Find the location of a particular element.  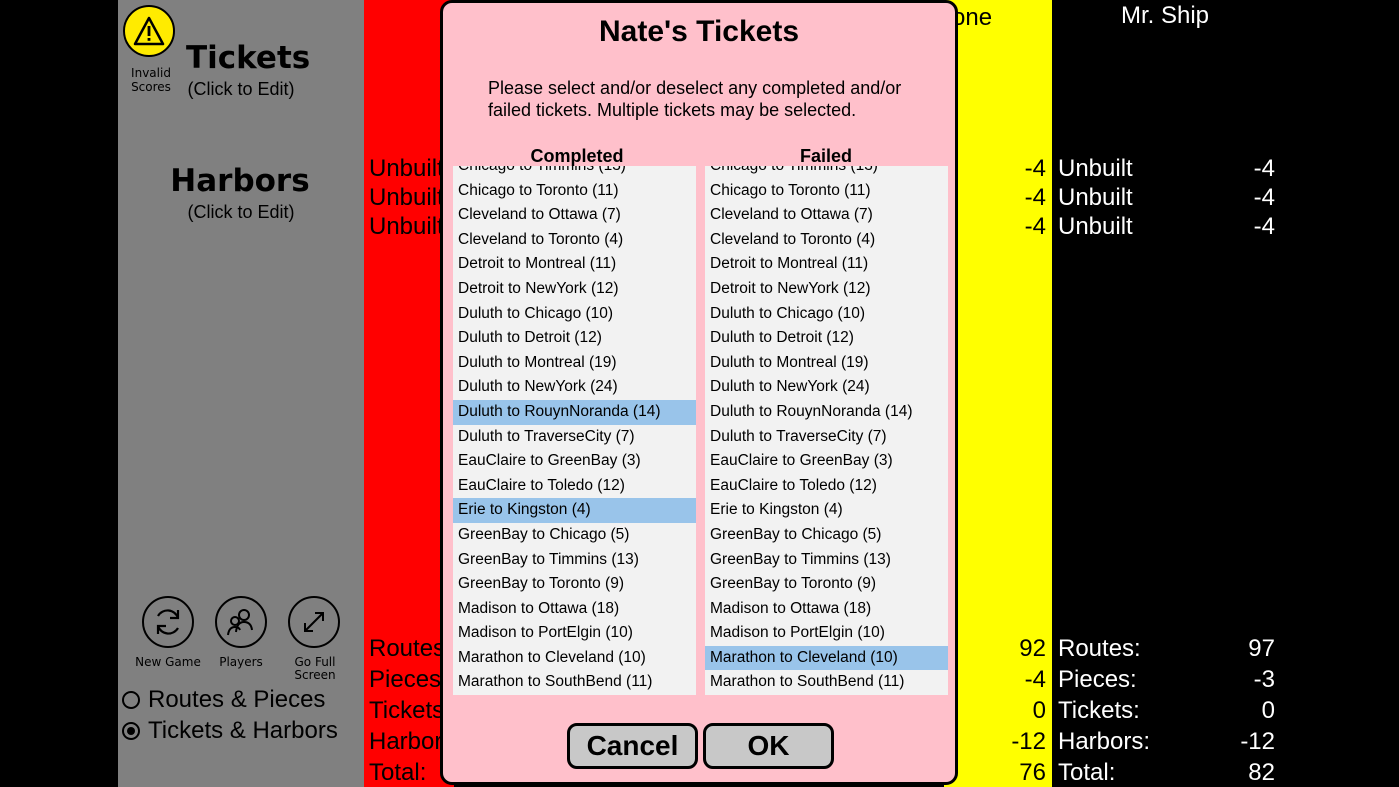

expand-icon is located at coordinates (314, 622).